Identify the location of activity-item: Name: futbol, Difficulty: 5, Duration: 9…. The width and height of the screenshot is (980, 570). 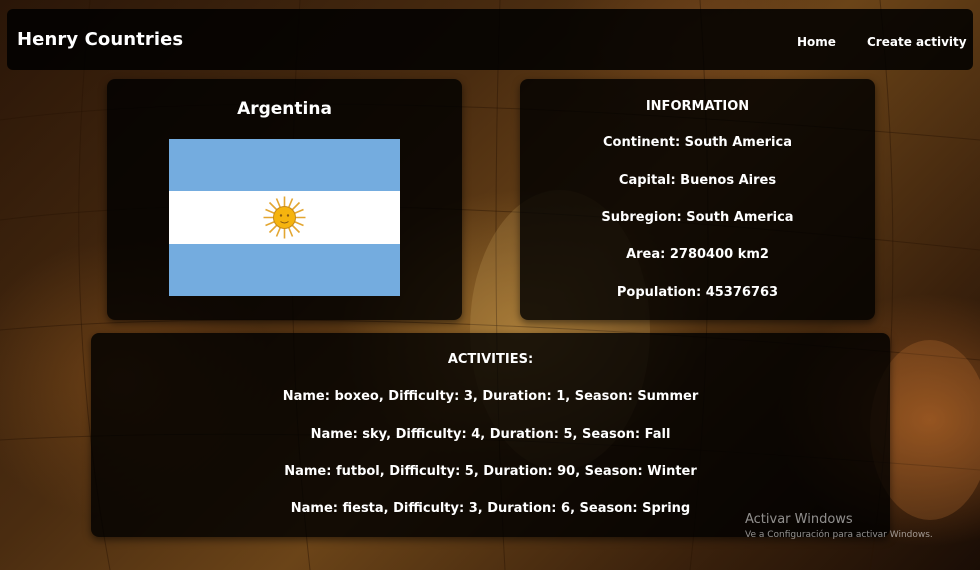
(490, 471).